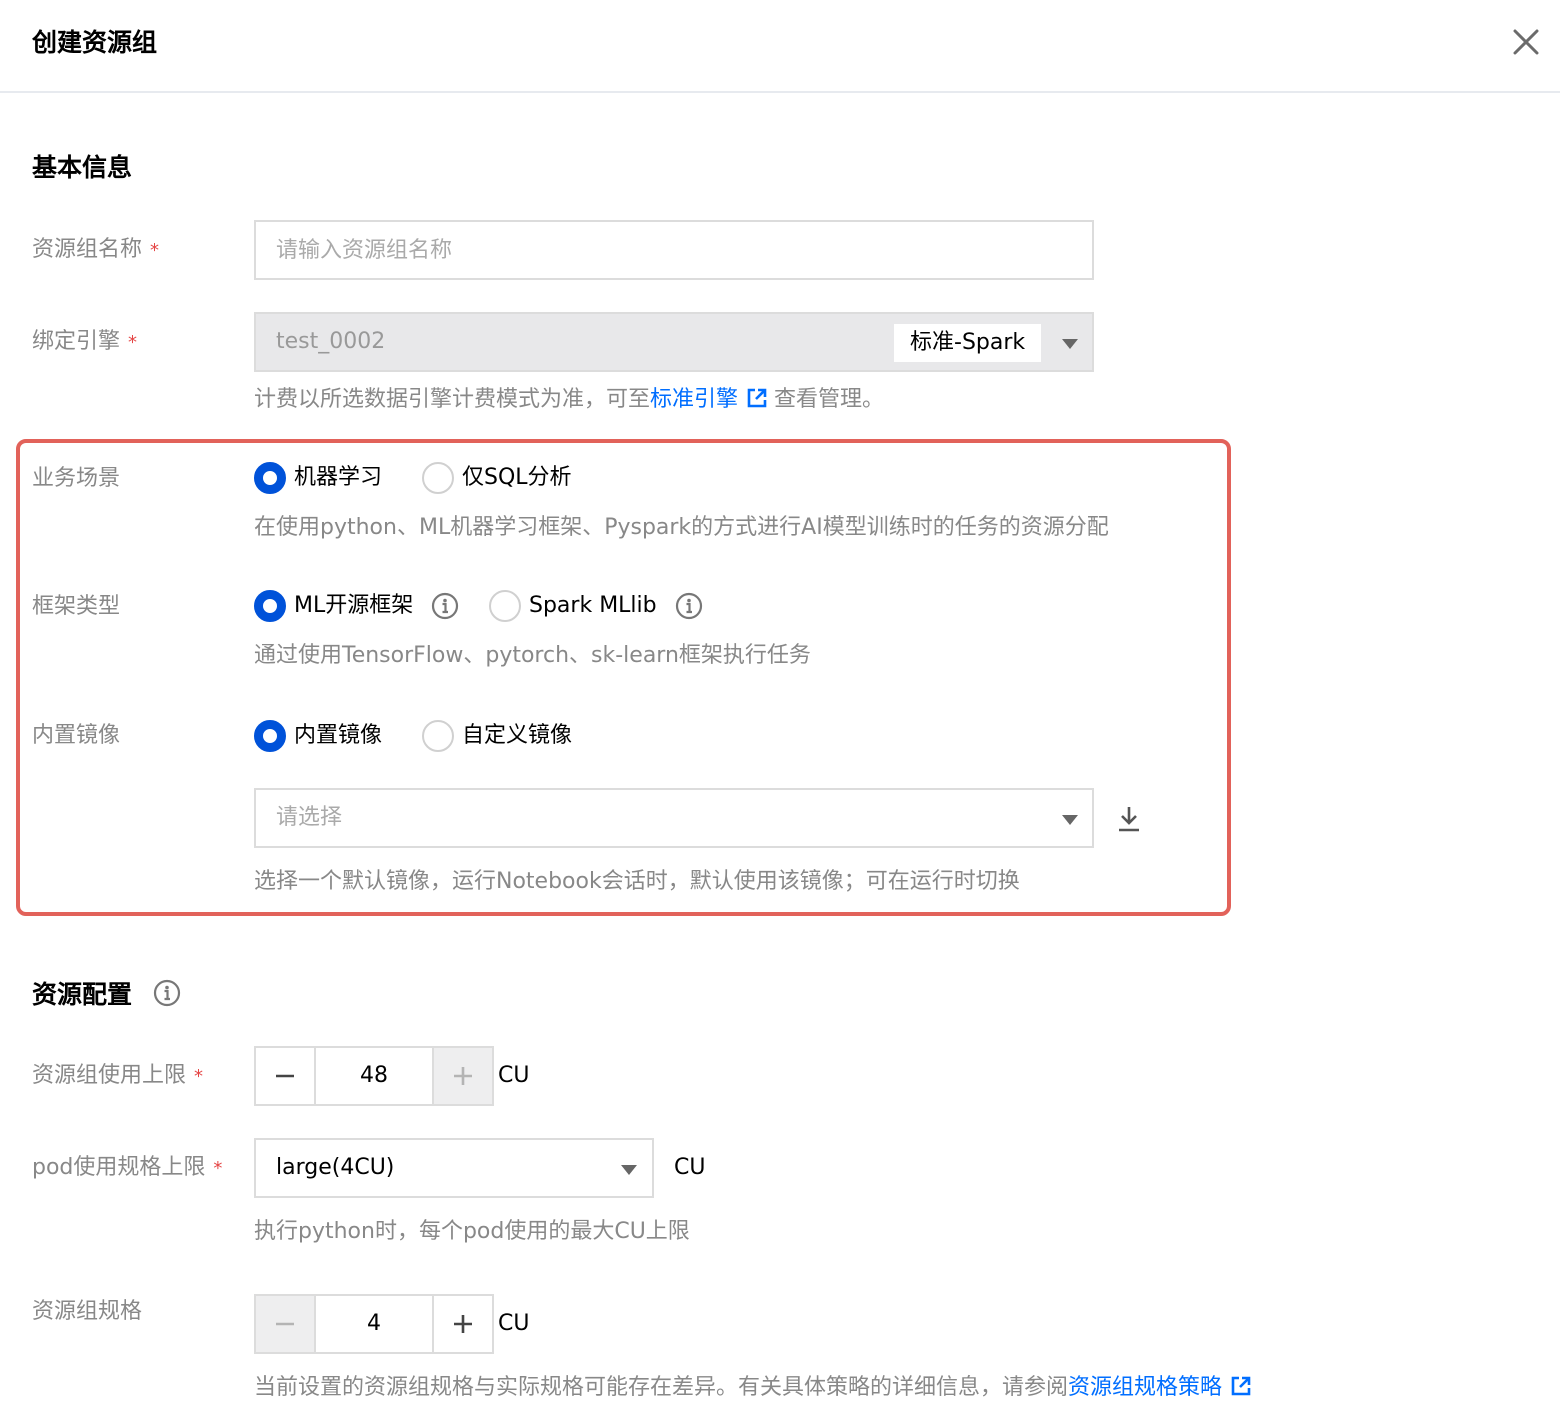 Image resolution: width=1560 pixels, height=1428 pixels. Describe the element at coordinates (356, 606) in the screenshot. I see `radio-ml-open-framework: ML开源框架` at that location.